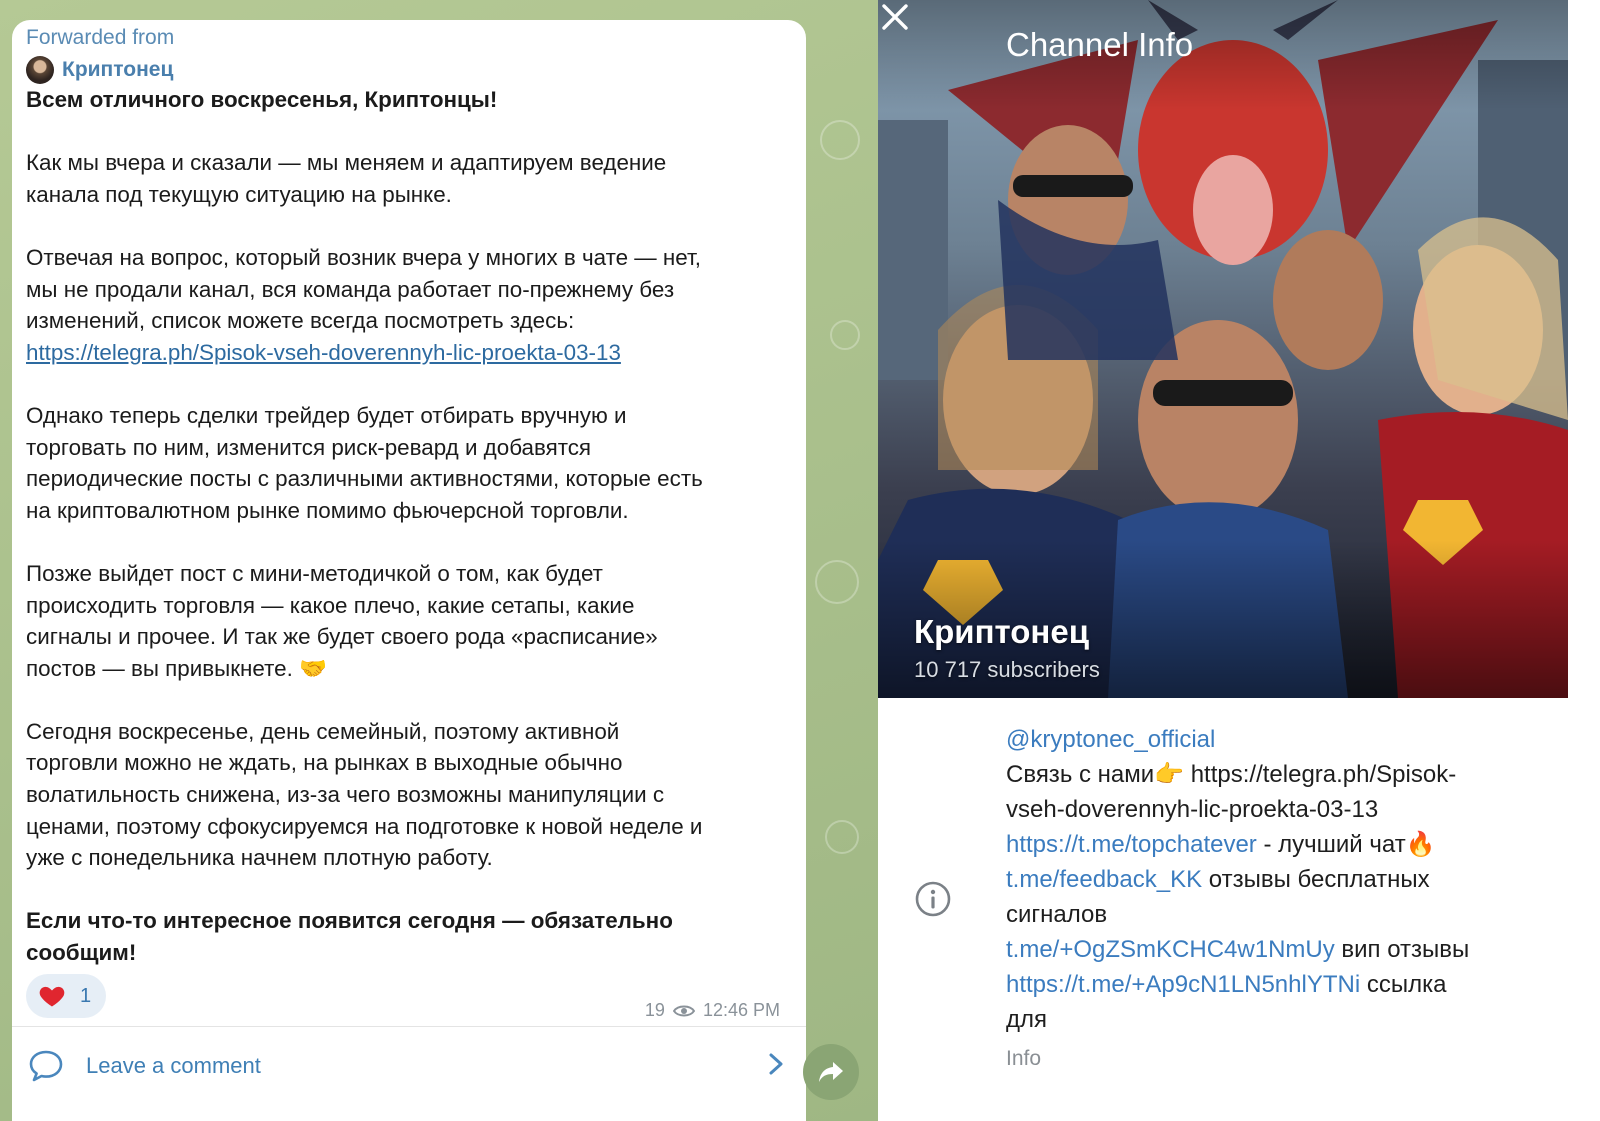  What do you see at coordinates (1057, 914) in the screenshot?
I see `description-line: сигналов` at bounding box center [1057, 914].